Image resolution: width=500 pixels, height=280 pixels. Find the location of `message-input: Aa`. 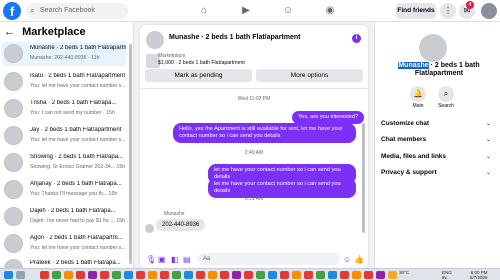

message-input: Aa is located at coordinates (269, 259).